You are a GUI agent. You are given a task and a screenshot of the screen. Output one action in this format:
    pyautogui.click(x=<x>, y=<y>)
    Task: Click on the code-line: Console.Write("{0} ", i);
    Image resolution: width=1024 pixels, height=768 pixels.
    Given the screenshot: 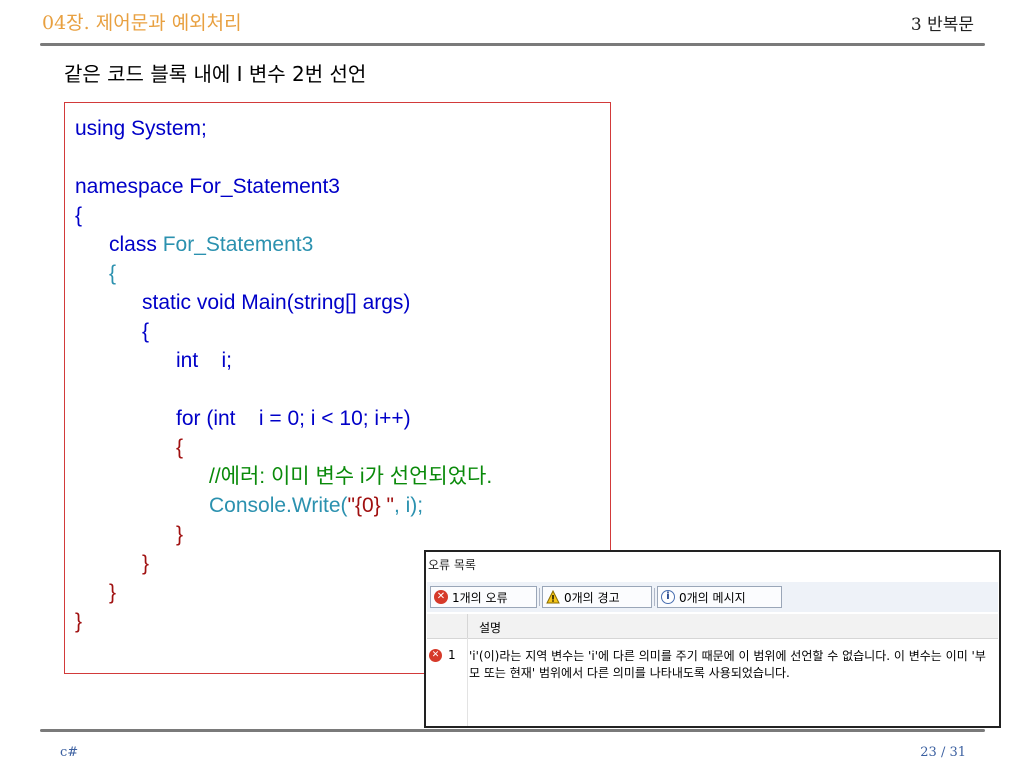 What is the action you would take?
    pyautogui.click(x=283, y=505)
    